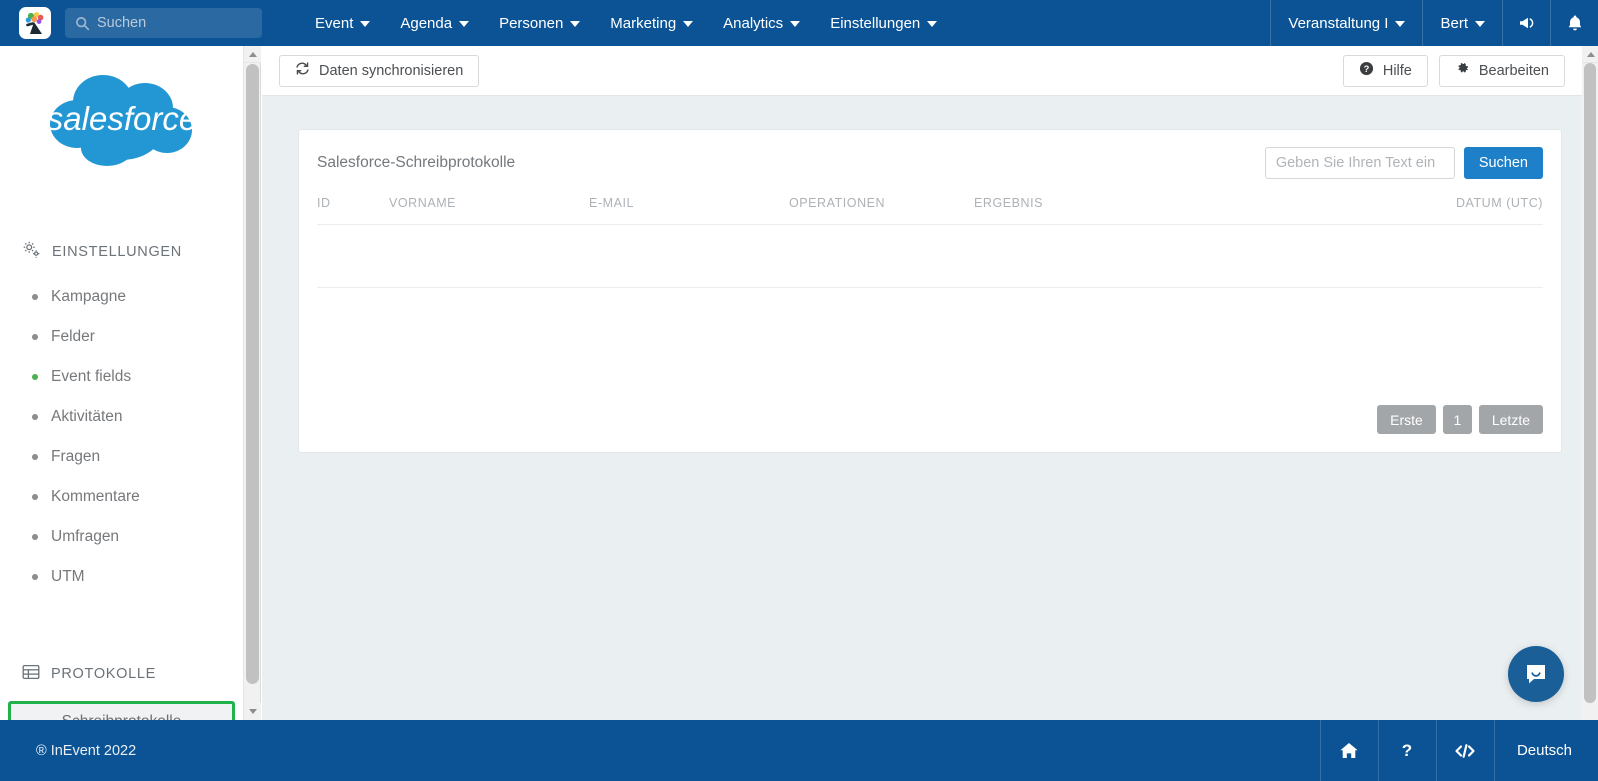  I want to click on nav-label: Agenda, so click(426, 23).